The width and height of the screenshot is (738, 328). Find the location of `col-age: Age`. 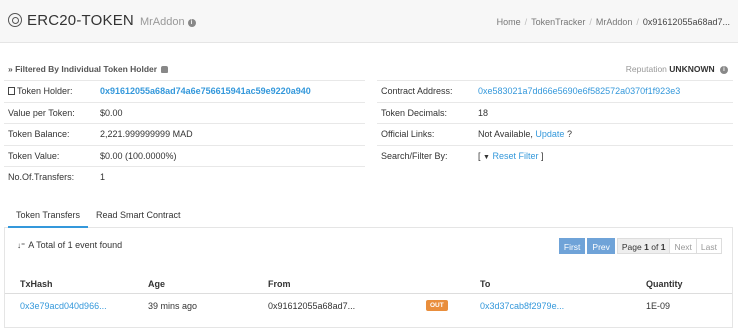

col-age: Age is located at coordinates (157, 284).